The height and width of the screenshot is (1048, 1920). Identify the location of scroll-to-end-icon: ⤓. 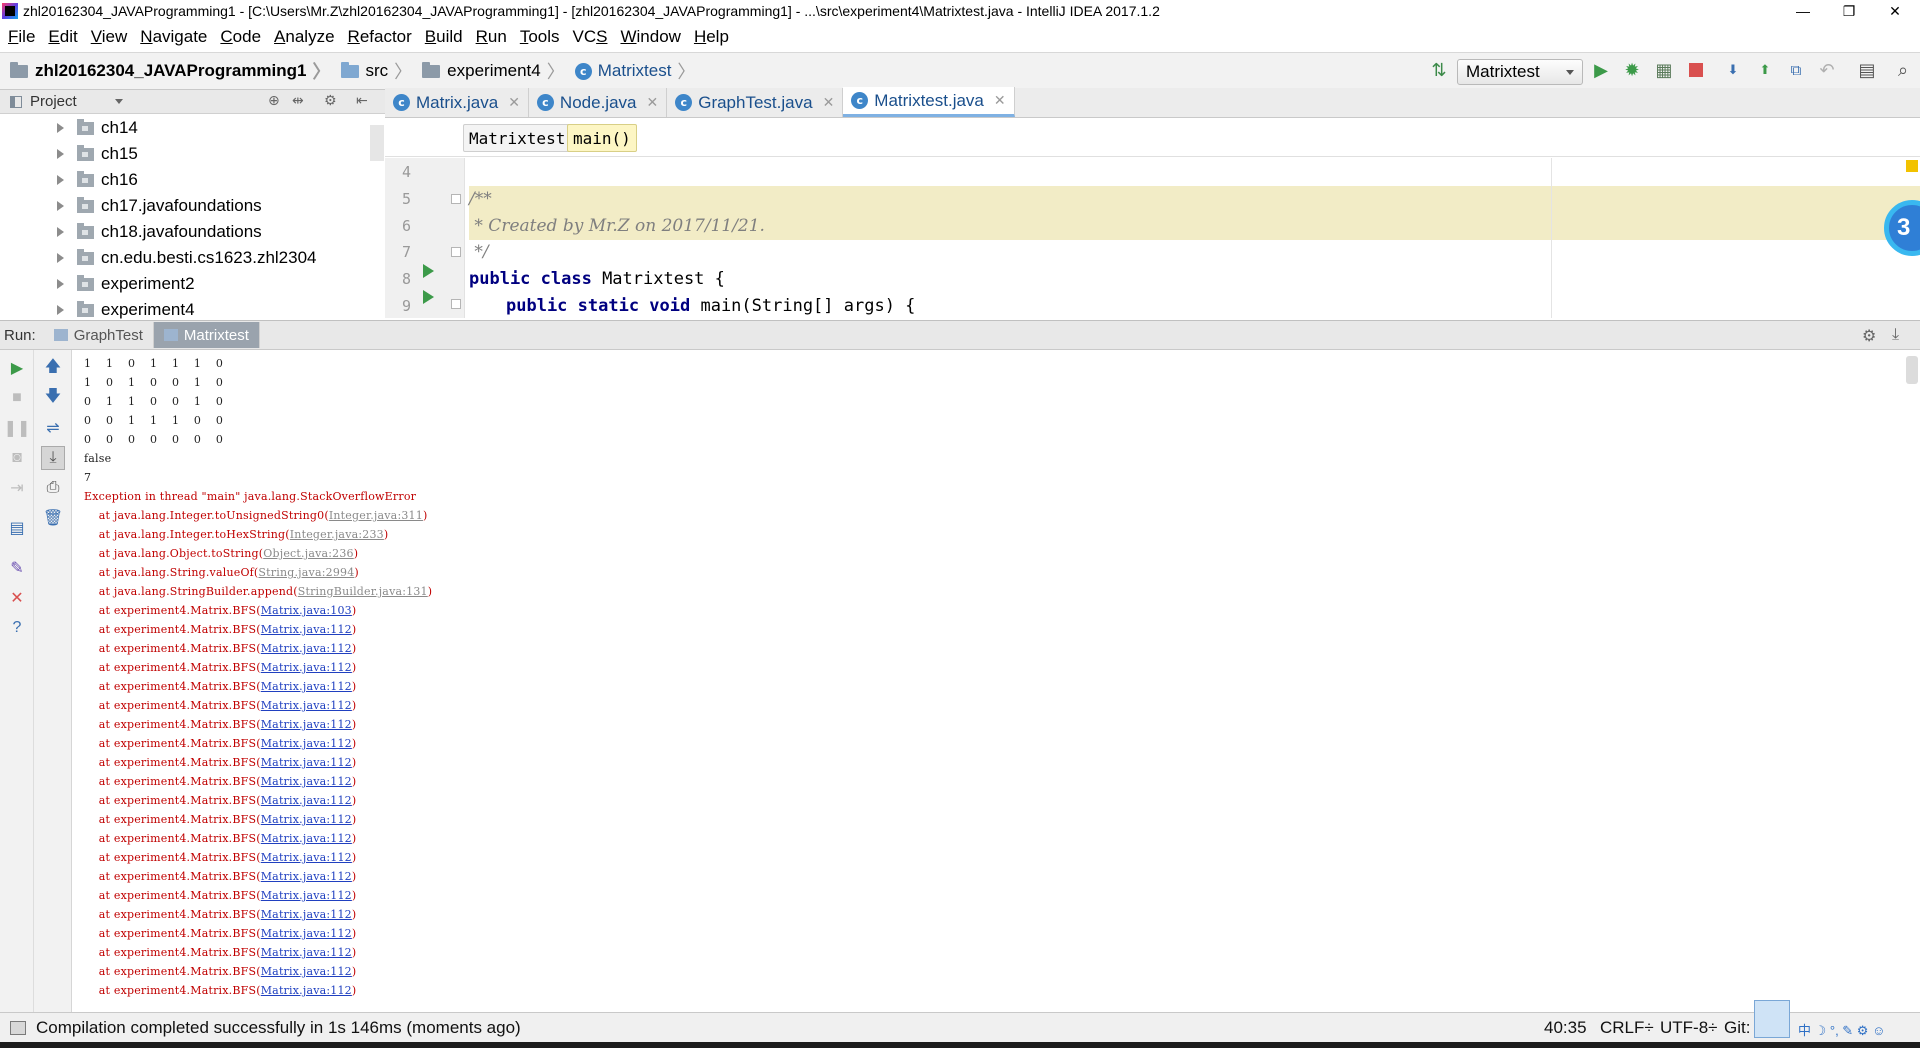
(53, 458).